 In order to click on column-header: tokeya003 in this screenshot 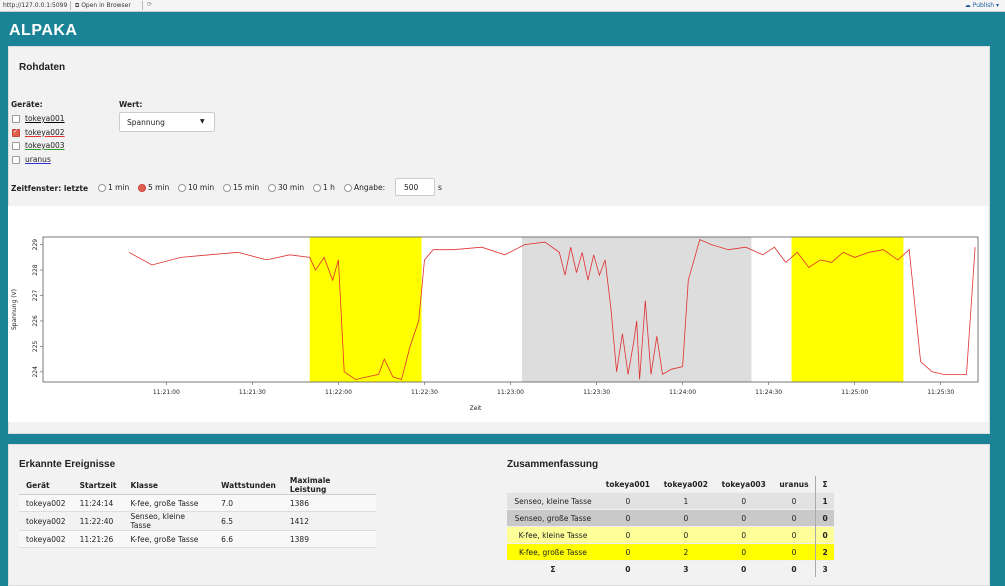, I will do `click(743, 484)`.